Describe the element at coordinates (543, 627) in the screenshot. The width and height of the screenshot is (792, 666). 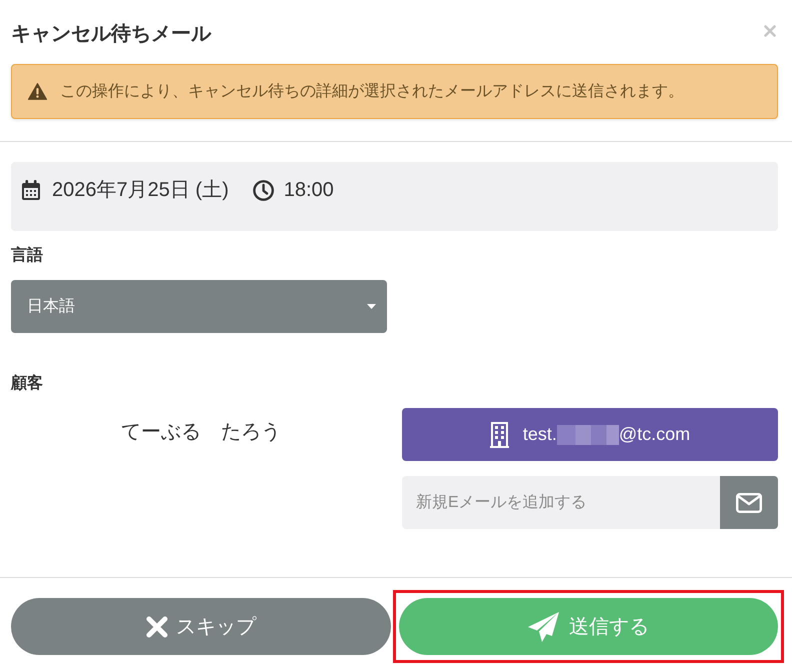
I see `paper-plane-icon` at that location.